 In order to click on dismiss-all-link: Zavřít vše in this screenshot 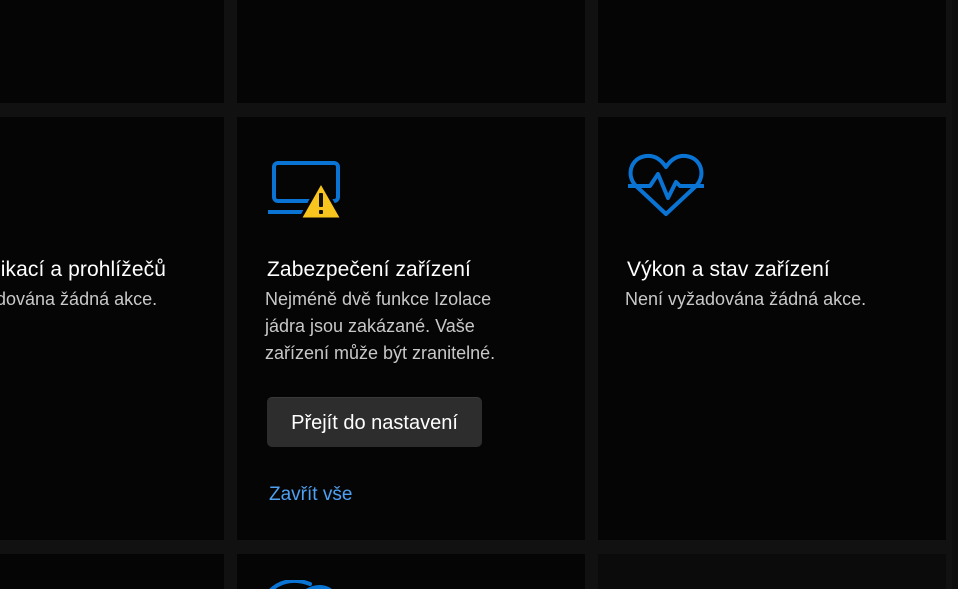, I will do `click(310, 495)`.